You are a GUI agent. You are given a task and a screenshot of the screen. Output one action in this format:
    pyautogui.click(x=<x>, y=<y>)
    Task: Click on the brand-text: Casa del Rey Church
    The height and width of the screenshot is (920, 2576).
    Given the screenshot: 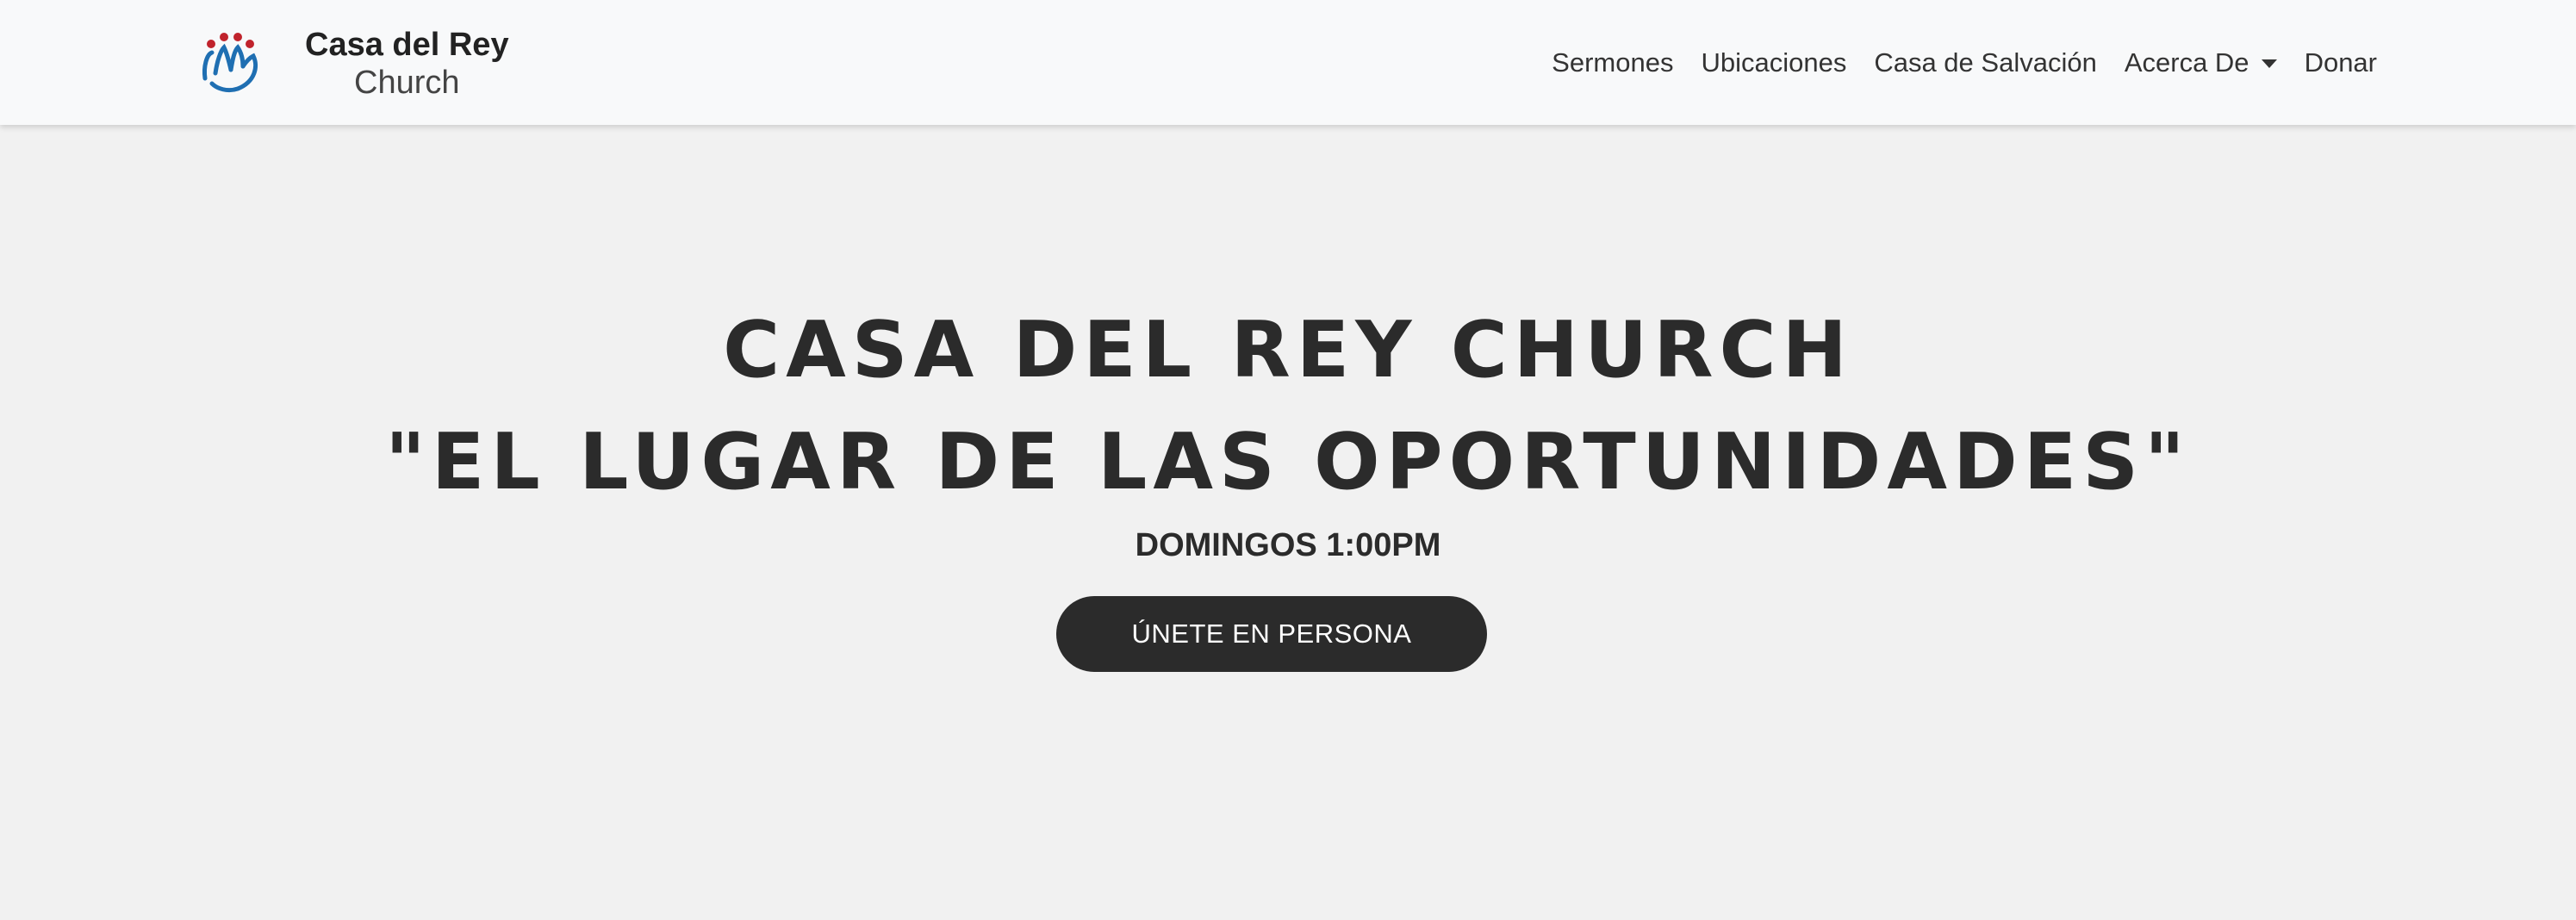 What is the action you would take?
    pyautogui.click(x=407, y=64)
    